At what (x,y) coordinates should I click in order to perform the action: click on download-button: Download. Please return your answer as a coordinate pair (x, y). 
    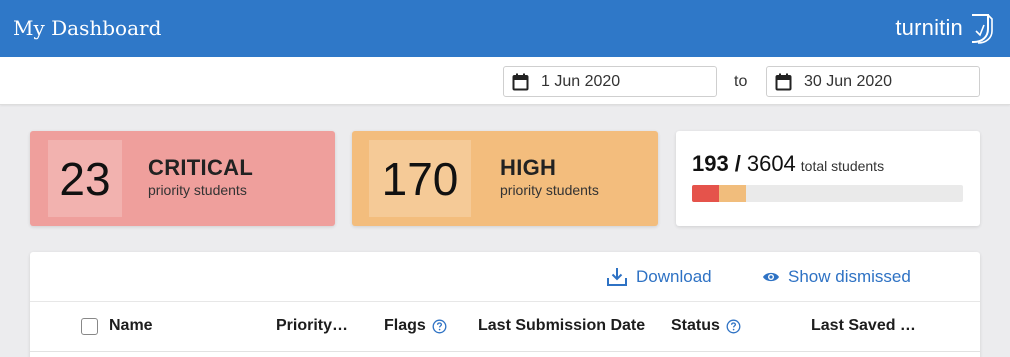
    Looking at the image, I should click on (659, 277).